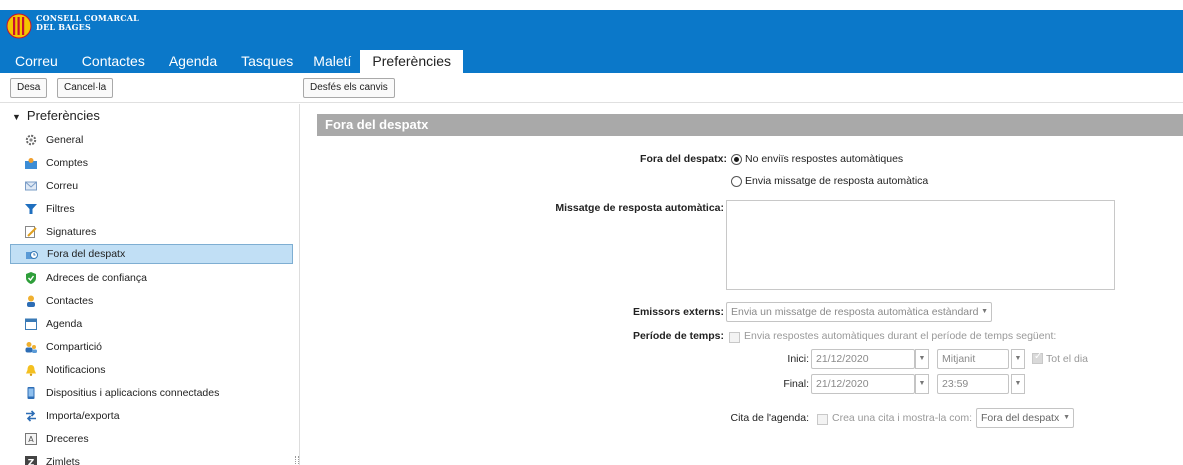 The image size is (1183, 465). Describe the element at coordinates (31, 370) in the screenshot. I see `bell-icon` at that location.